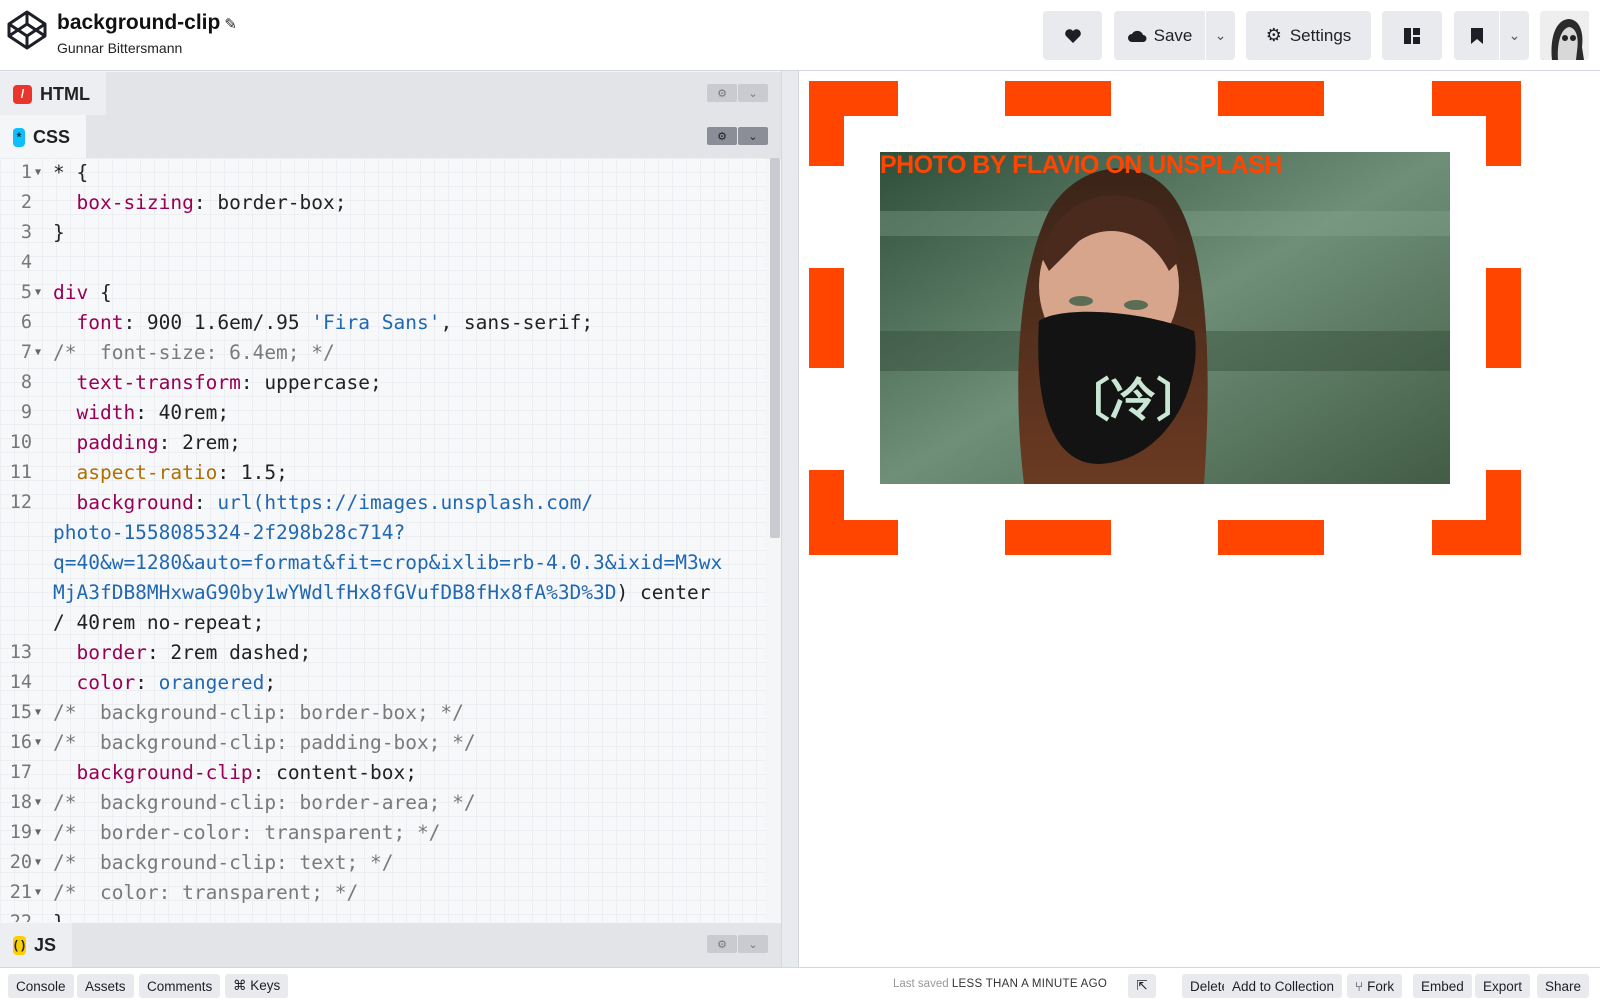 This screenshot has height=1000, width=1600. I want to click on bookmark-icon, so click(1476, 35).